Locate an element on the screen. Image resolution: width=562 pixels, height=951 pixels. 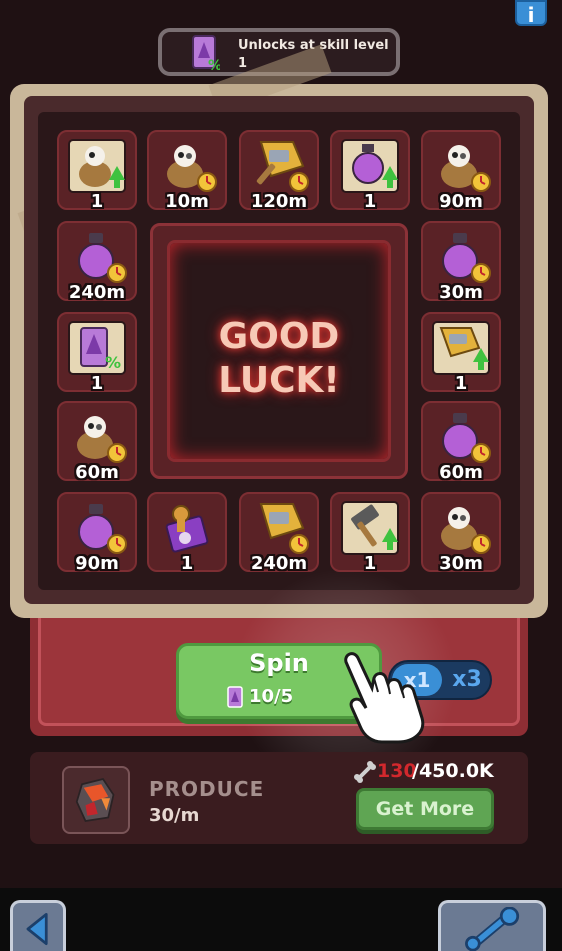
multiplier-x3: x3 is located at coordinates (467, 680).